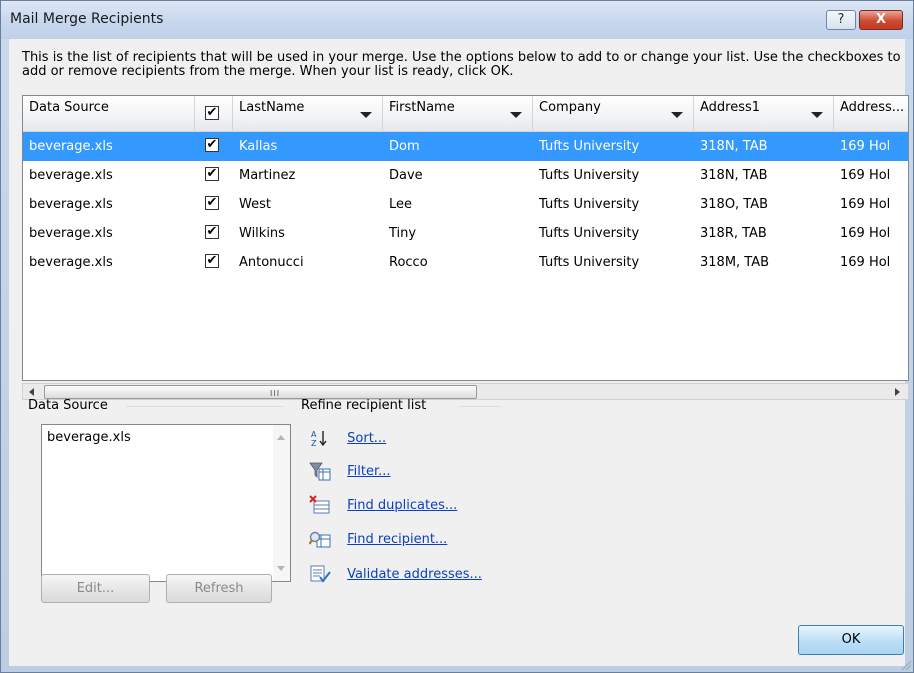 This screenshot has width=914, height=673. Describe the element at coordinates (408, 262) in the screenshot. I see `cell-first-name: Rocco` at that location.